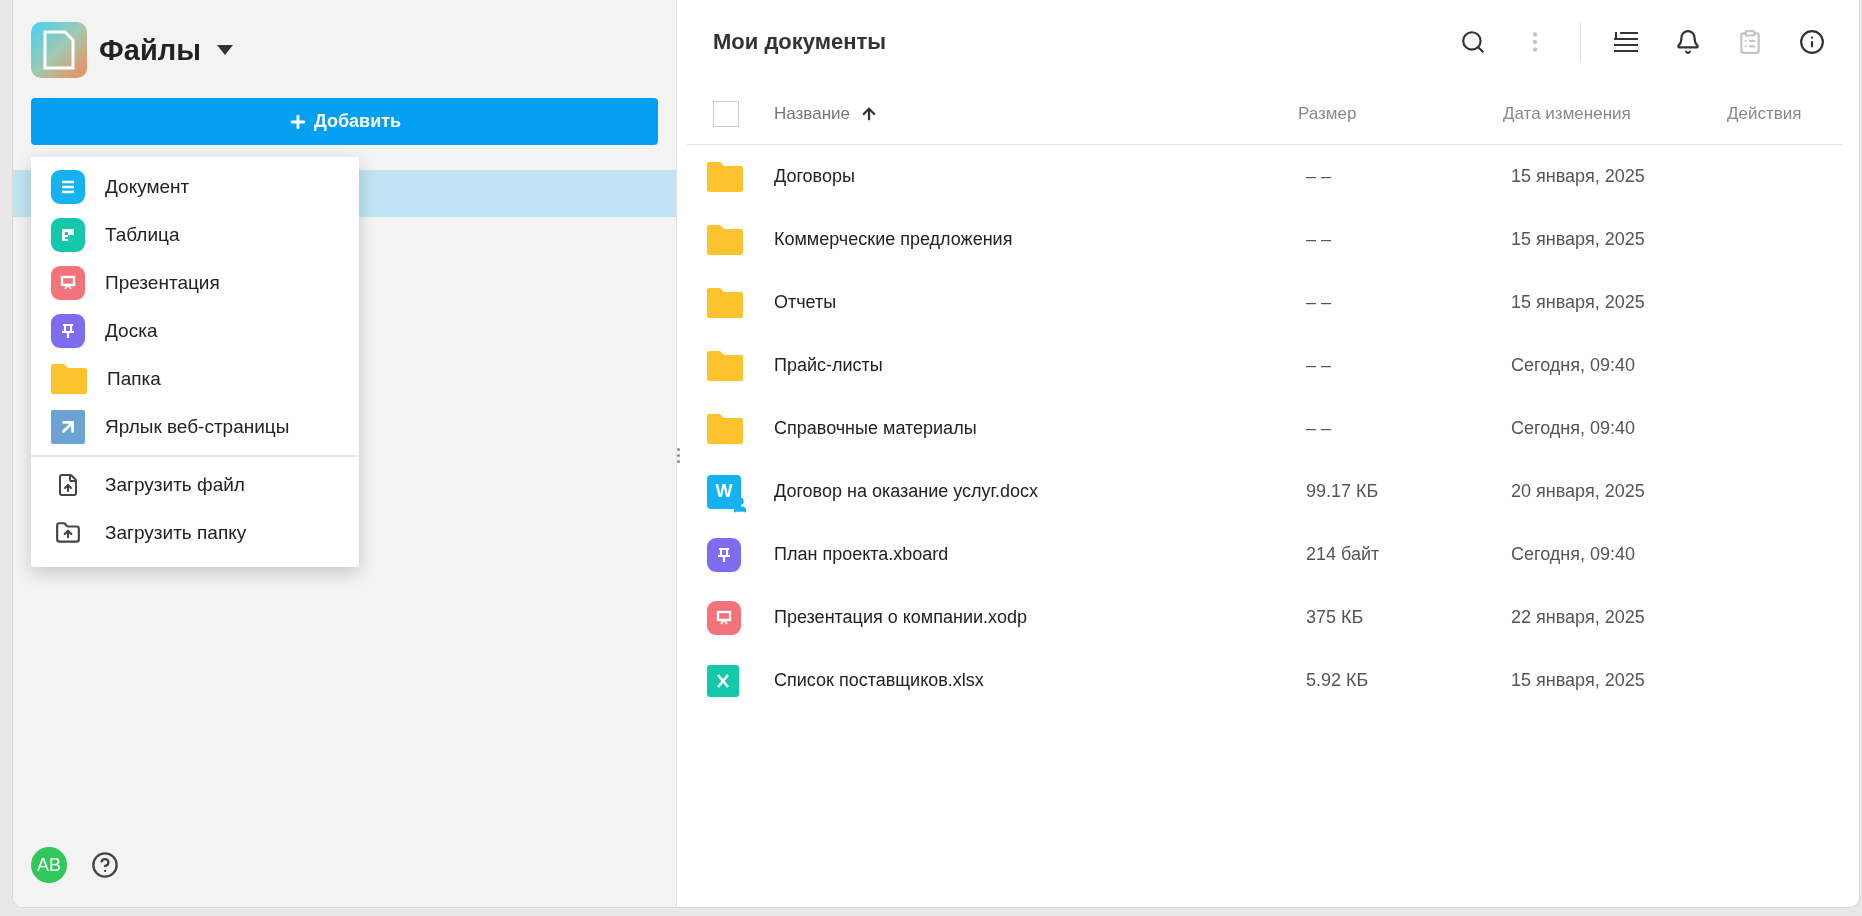 This screenshot has width=1862, height=916. What do you see at coordinates (1578, 491) in the screenshot?
I see `modified-date: 20 января, 2025` at bounding box center [1578, 491].